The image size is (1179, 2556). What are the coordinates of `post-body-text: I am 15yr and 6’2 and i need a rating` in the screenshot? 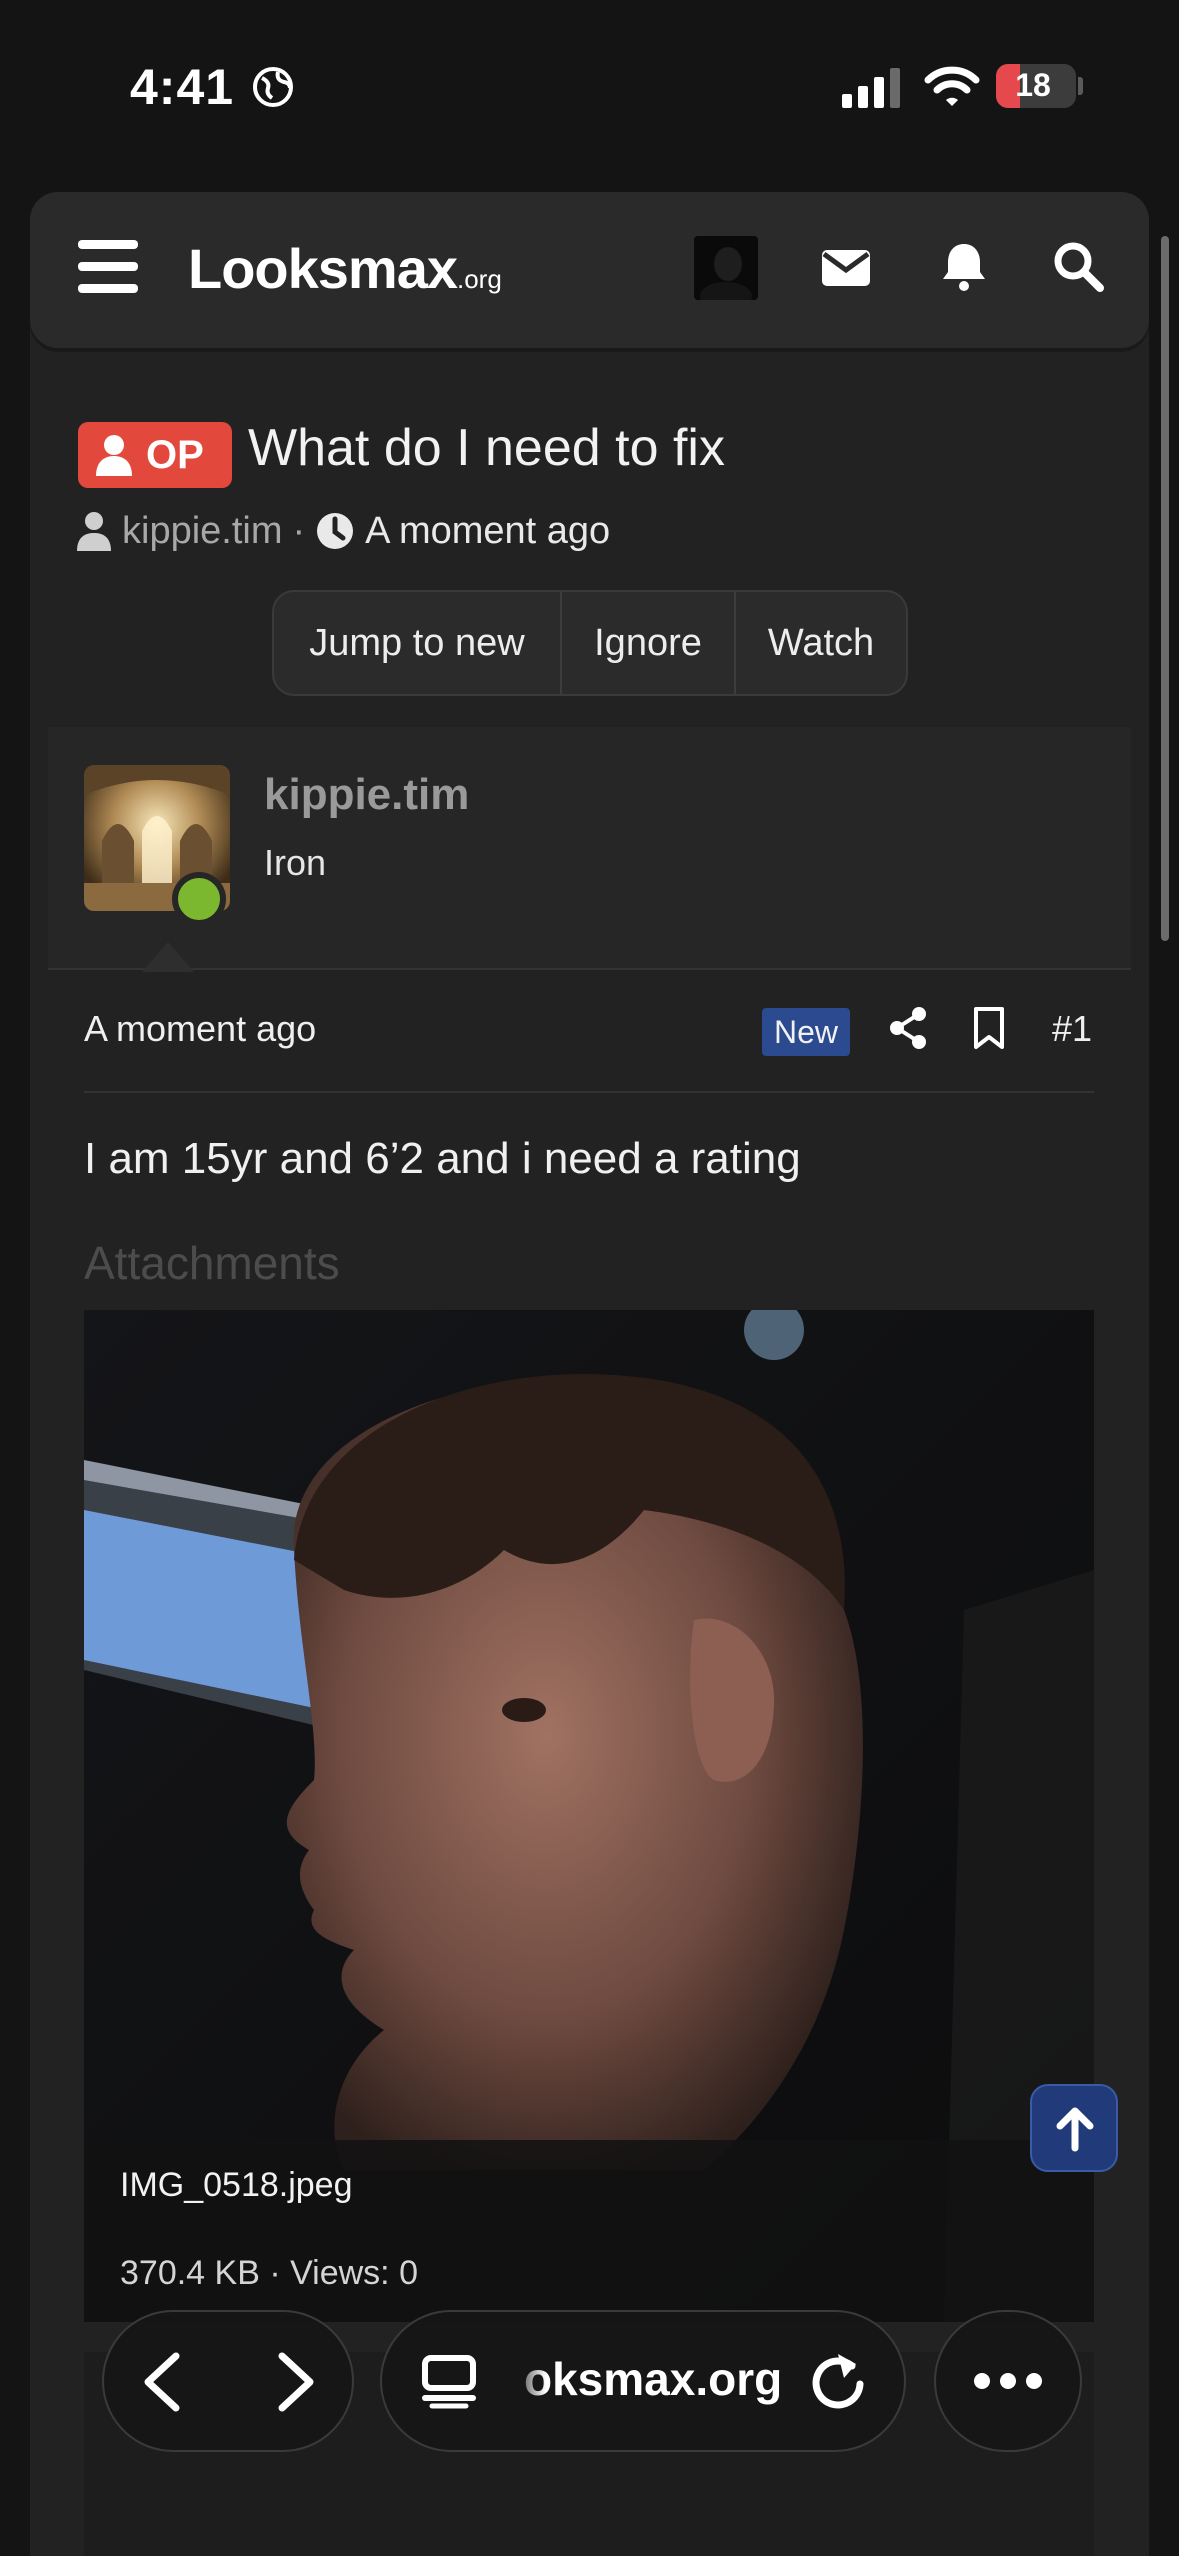 It's located at (442, 1158).